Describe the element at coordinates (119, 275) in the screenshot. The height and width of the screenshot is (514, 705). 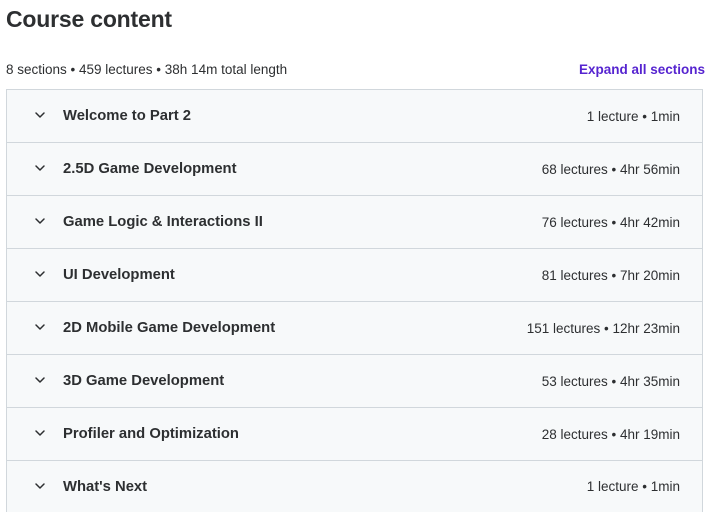
I see `section-title: UI Development` at that location.